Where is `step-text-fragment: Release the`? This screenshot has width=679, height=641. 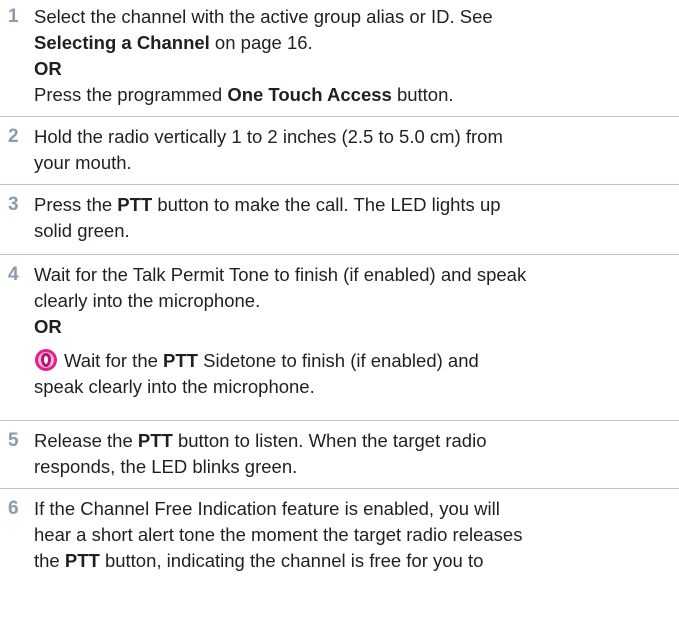
step-text-fragment: Release the is located at coordinates (86, 440).